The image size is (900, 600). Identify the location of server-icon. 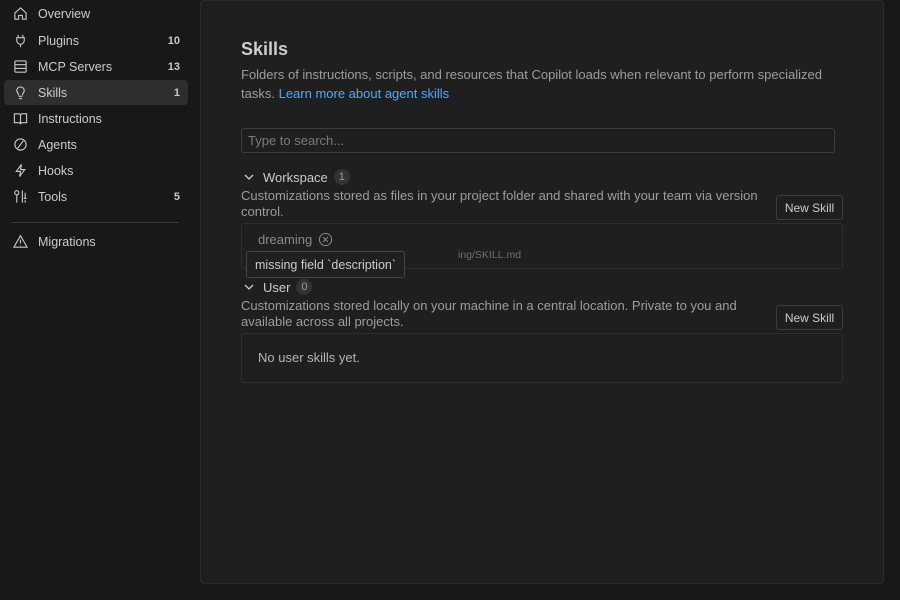
(20, 67).